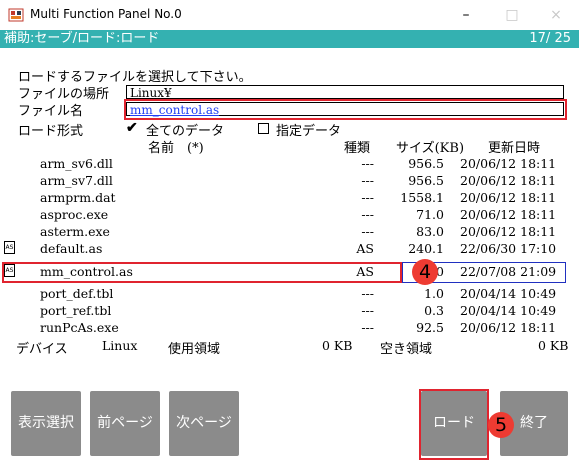  I want to click on device-value: Linux, so click(120, 345).